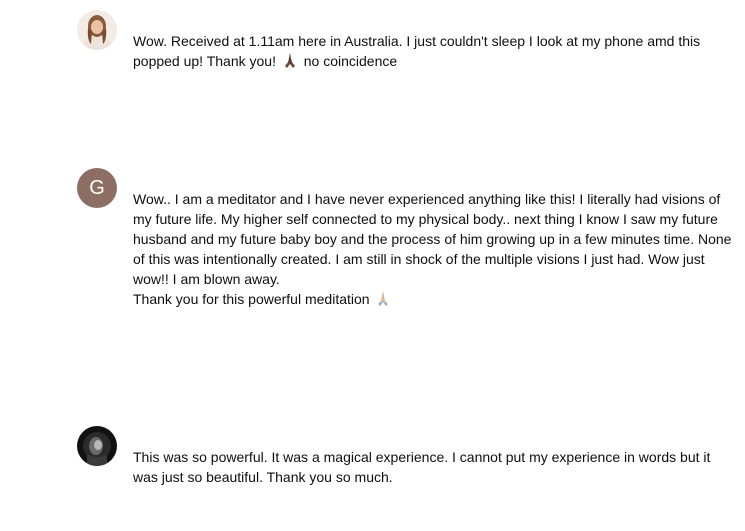  I want to click on user-avatar-2: G, so click(97, 188).